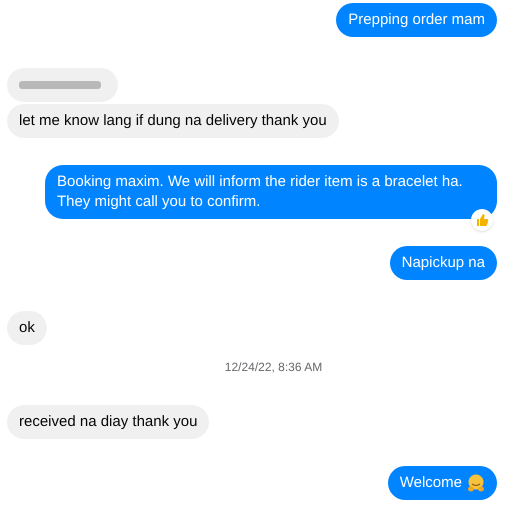 The height and width of the screenshot is (507, 507). I want to click on received-message: let me know lang if dung na delivery thank you, so click(173, 121).